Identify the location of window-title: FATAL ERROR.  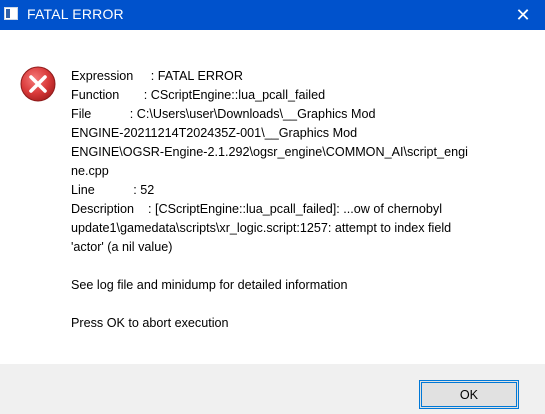
(75, 14).